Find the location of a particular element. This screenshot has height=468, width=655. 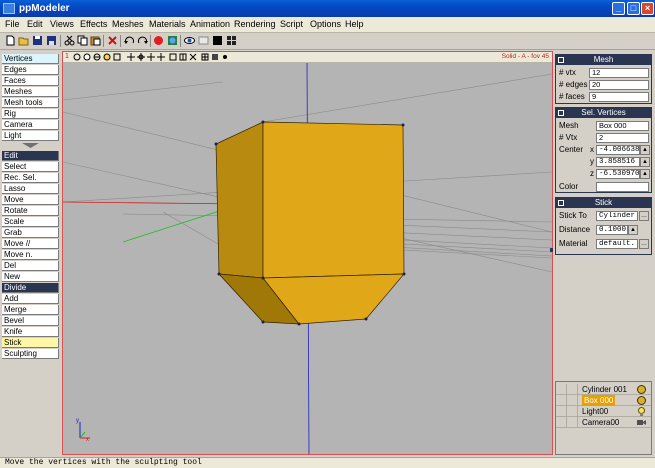

view-icon is located at coordinates (189, 40).